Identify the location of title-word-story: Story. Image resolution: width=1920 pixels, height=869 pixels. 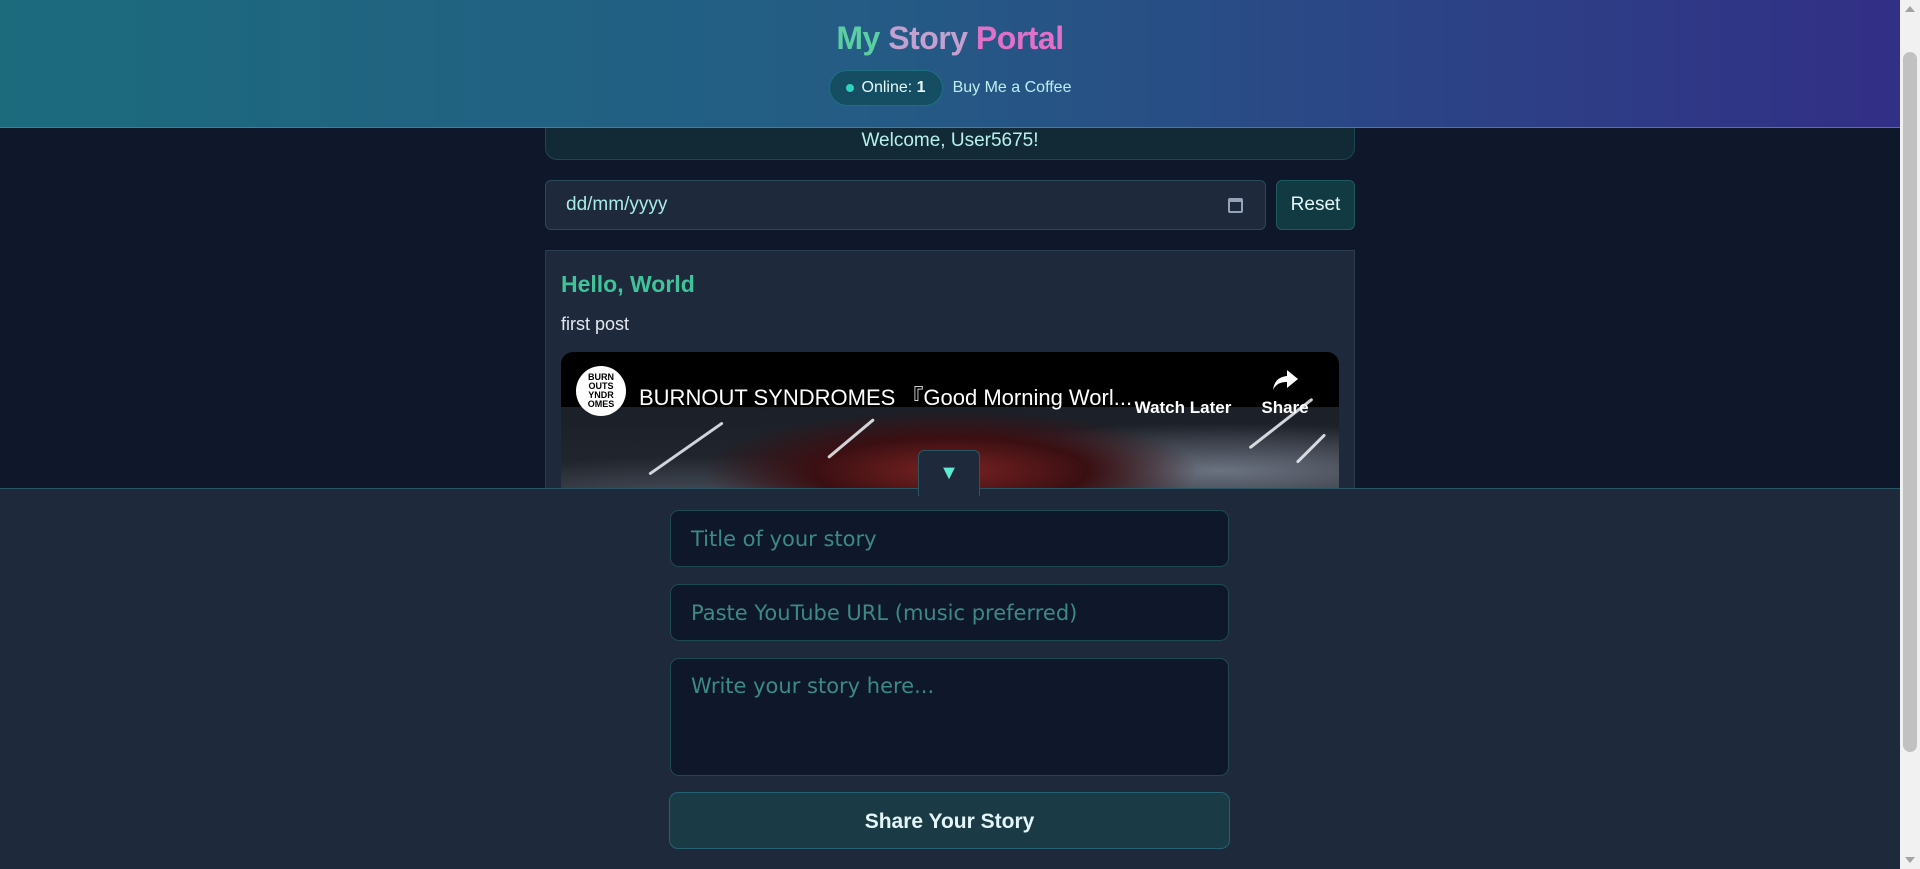
(928, 38).